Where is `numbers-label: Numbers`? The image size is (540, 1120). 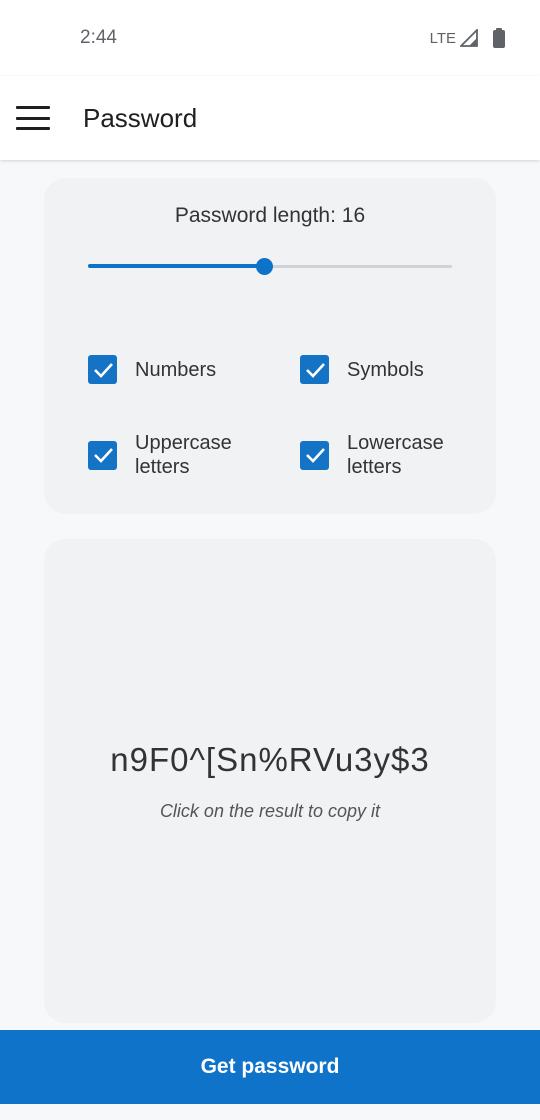 numbers-label: Numbers is located at coordinates (176, 369).